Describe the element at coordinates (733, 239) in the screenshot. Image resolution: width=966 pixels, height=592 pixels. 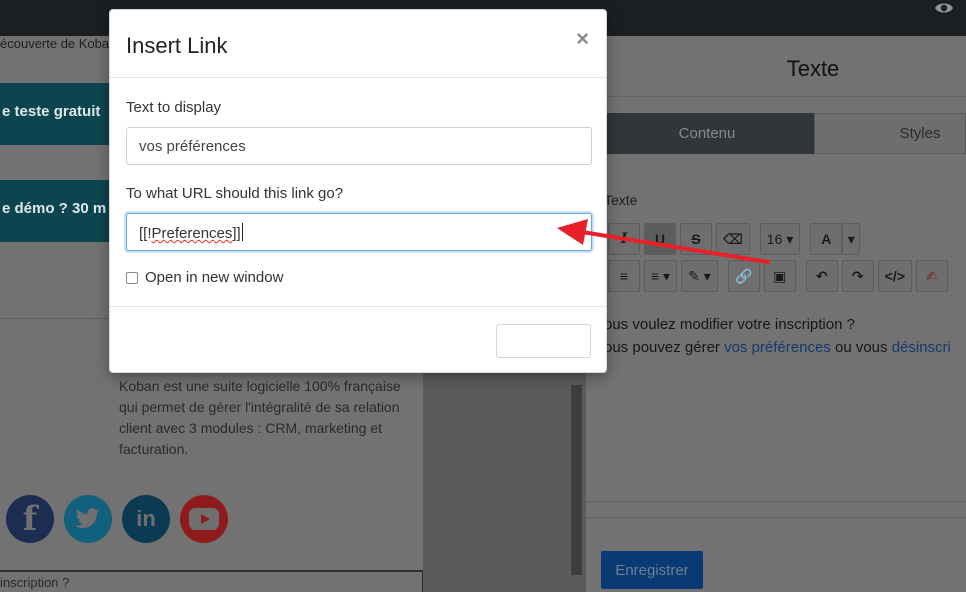
I see `eraser-icon: ⌫` at that location.